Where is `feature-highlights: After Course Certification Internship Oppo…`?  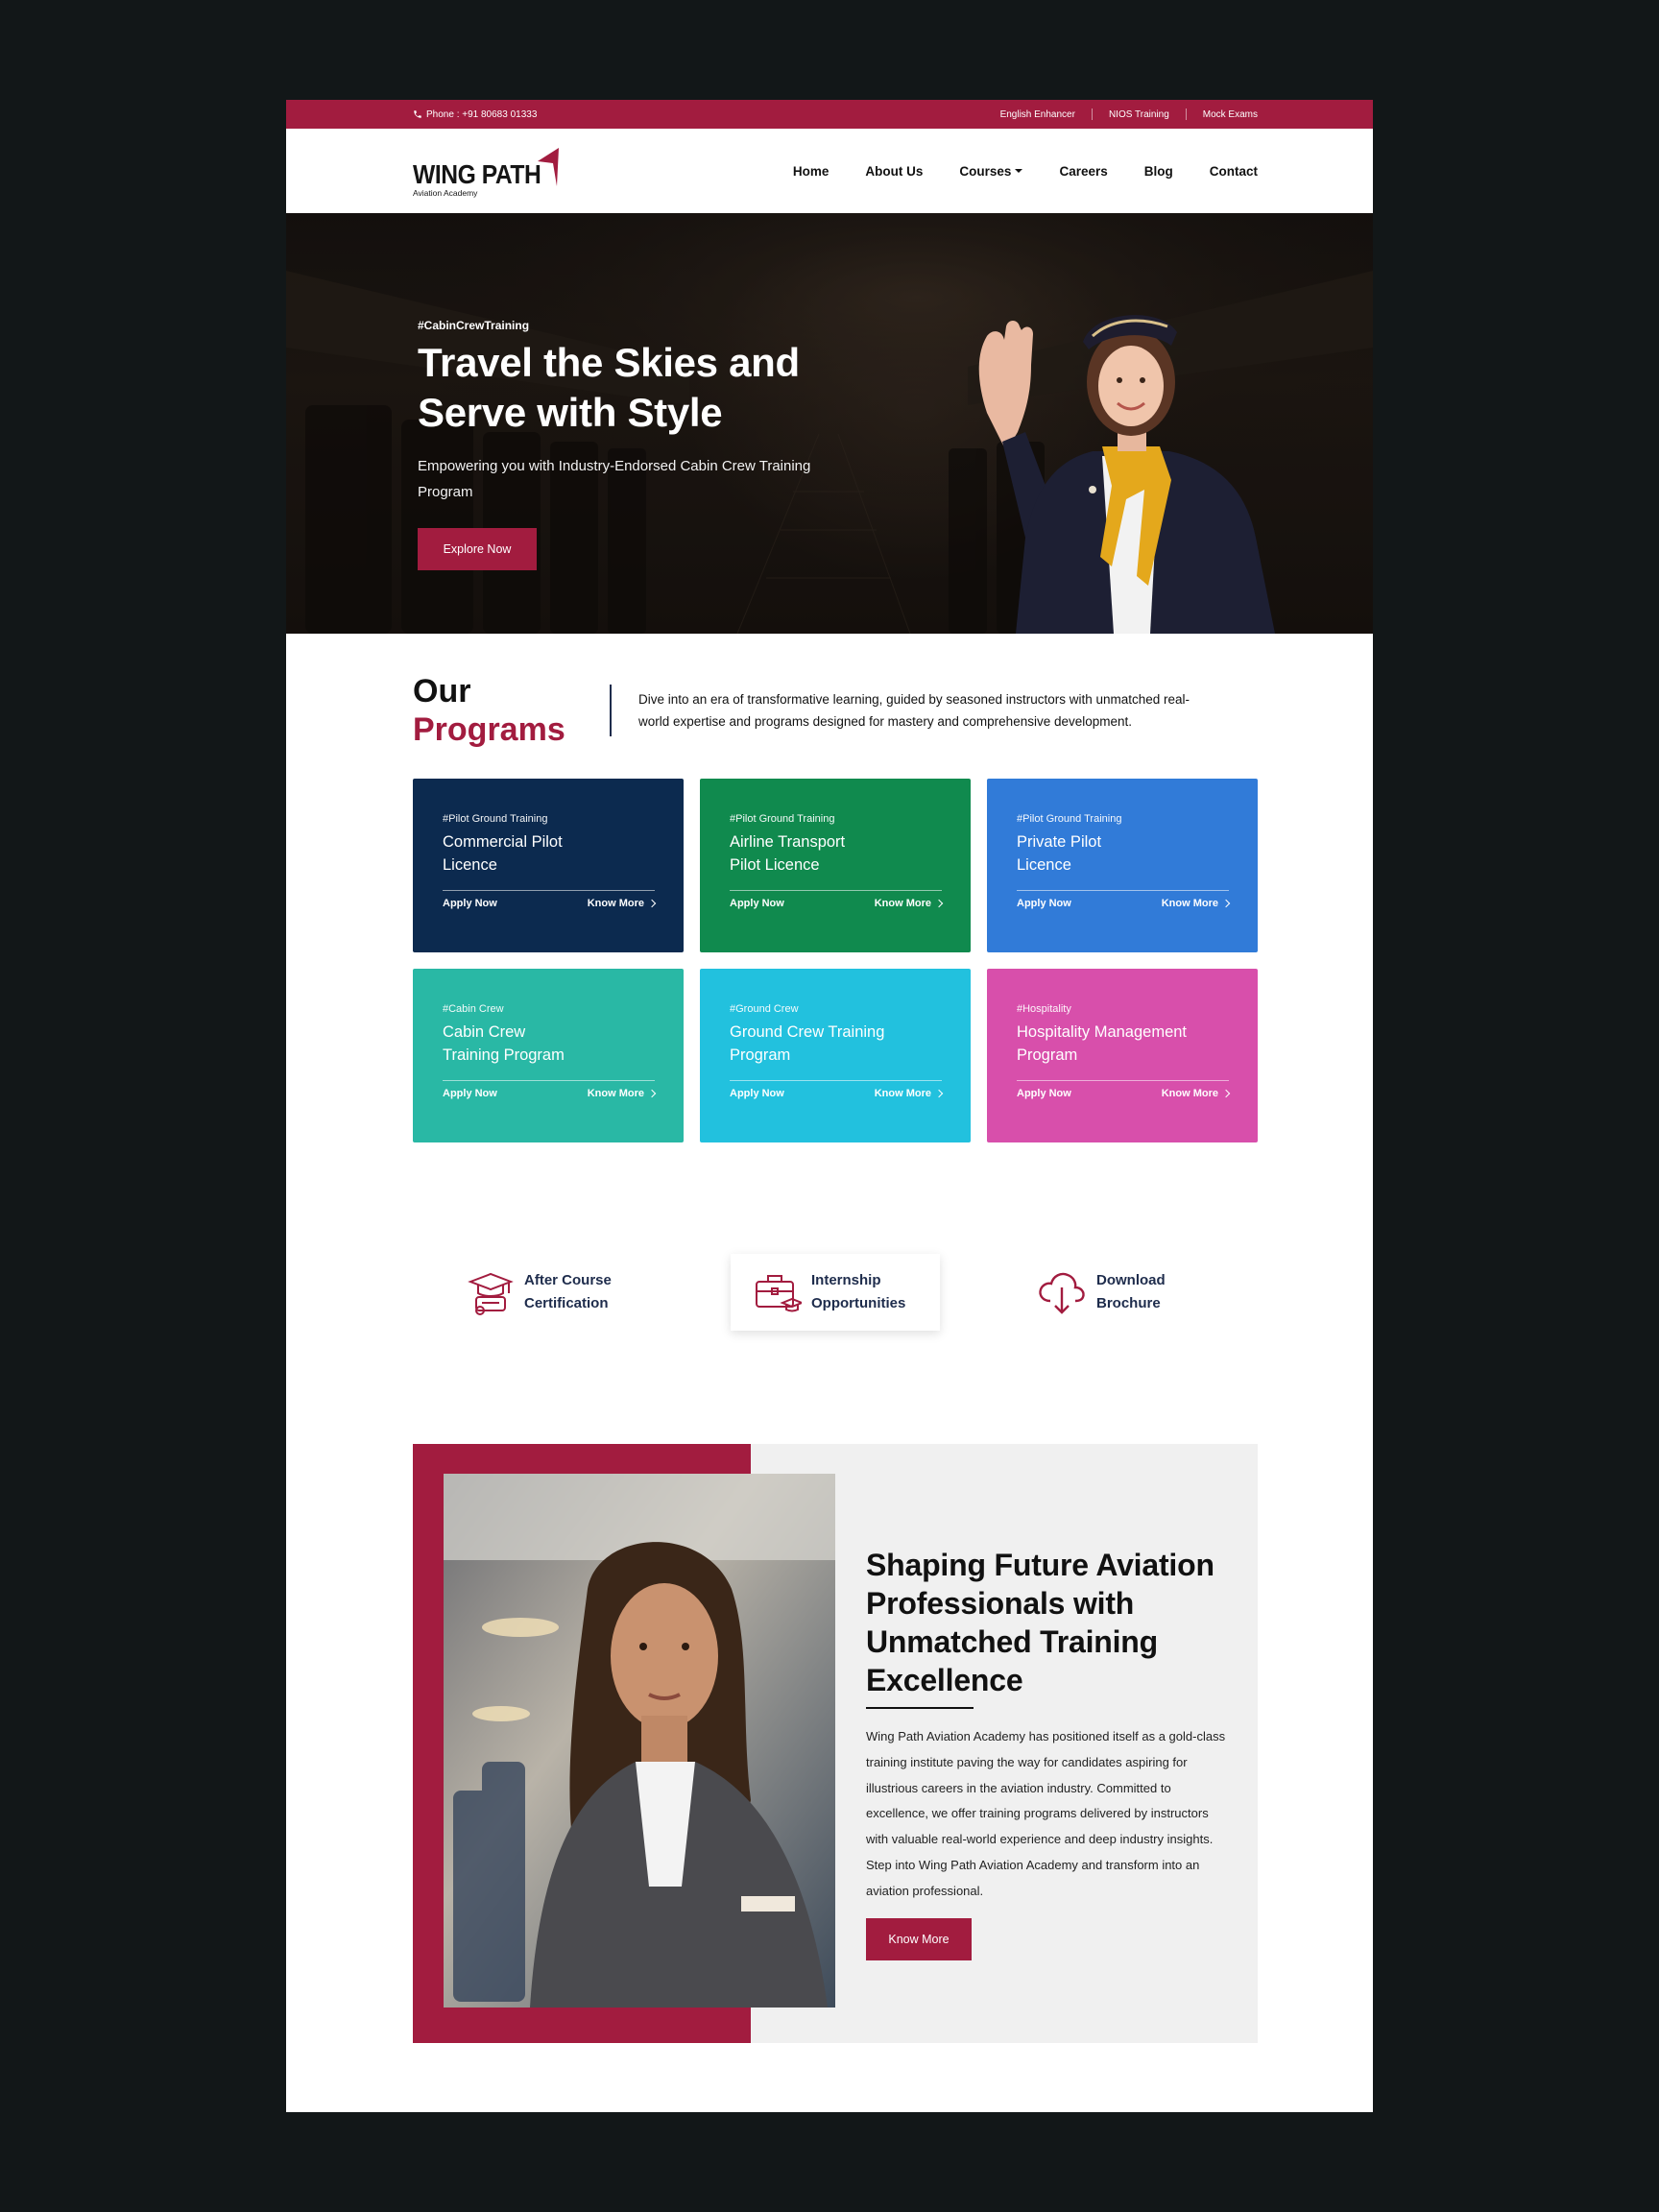
feature-highlights: After Course Certification Internship Oppo… is located at coordinates (835, 1292).